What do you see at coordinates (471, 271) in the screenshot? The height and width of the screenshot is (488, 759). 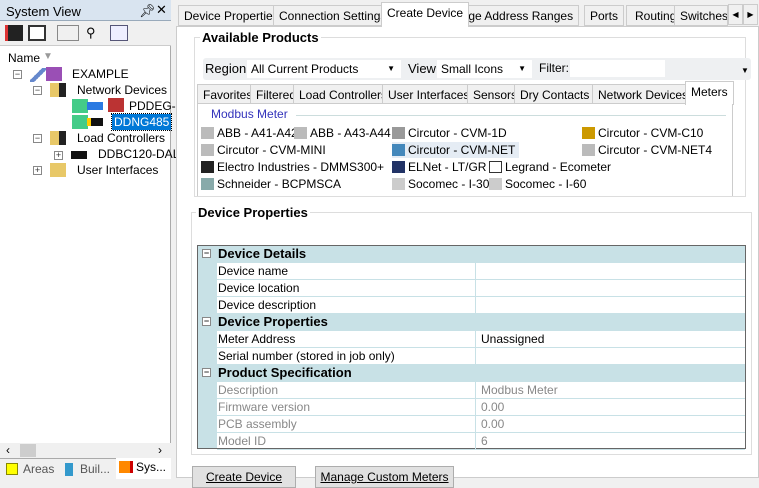 I see `property-row: Device name` at bounding box center [471, 271].